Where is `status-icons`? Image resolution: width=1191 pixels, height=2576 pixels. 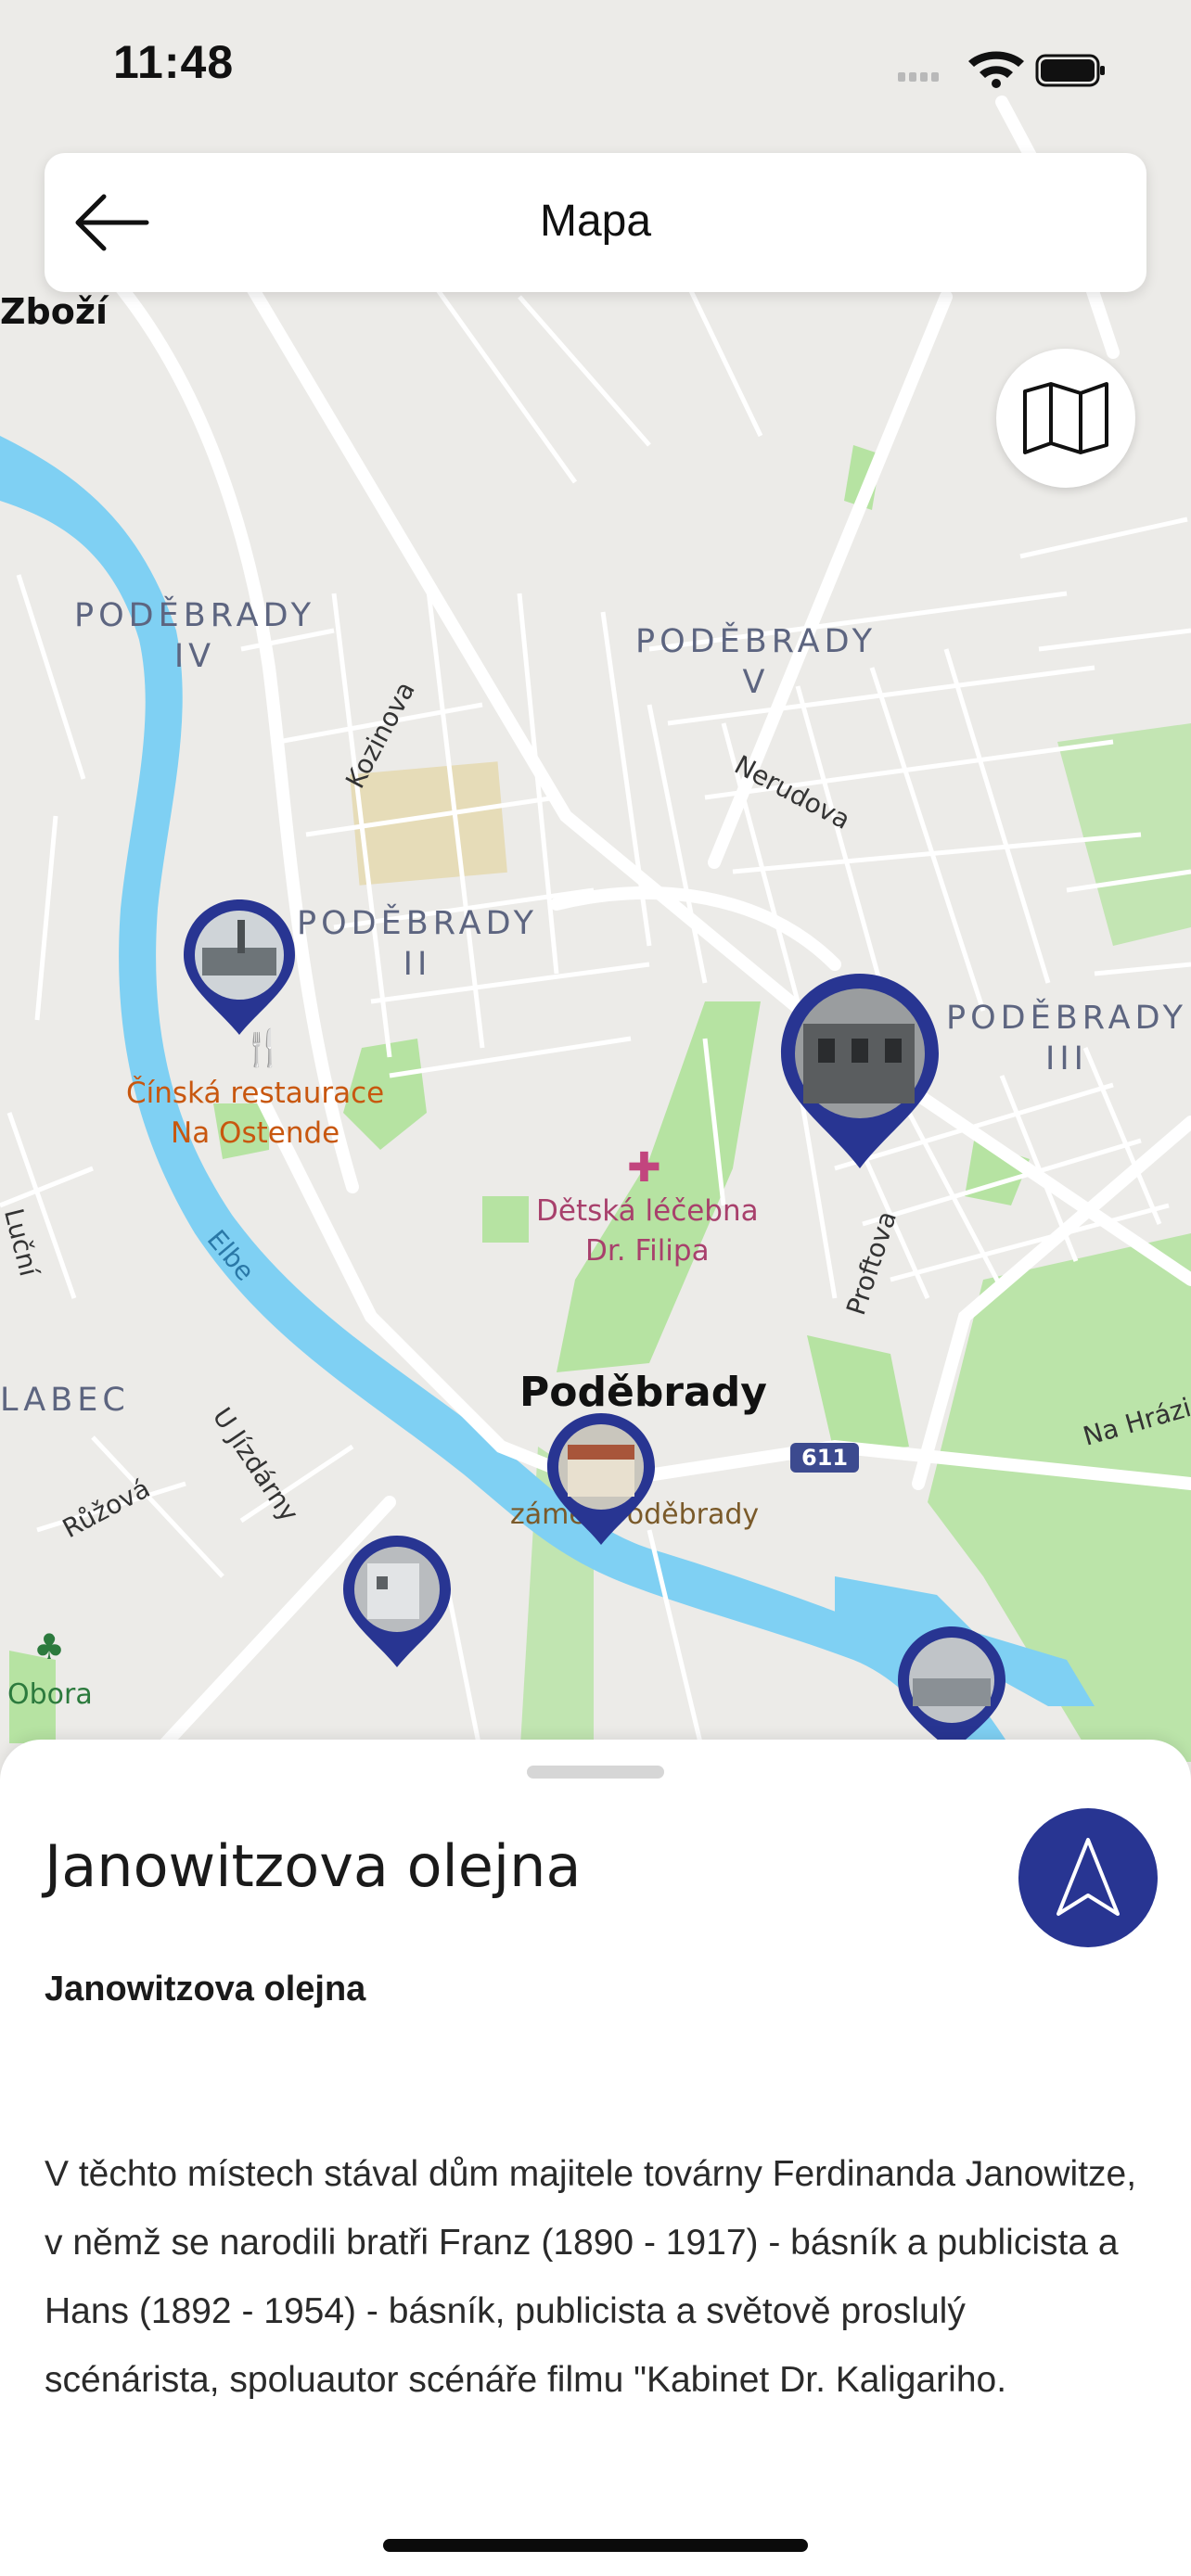 status-icons is located at coordinates (1001, 68).